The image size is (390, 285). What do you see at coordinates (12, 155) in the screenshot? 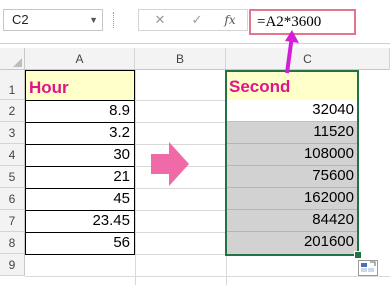
I see `row-header-4: 4` at bounding box center [12, 155].